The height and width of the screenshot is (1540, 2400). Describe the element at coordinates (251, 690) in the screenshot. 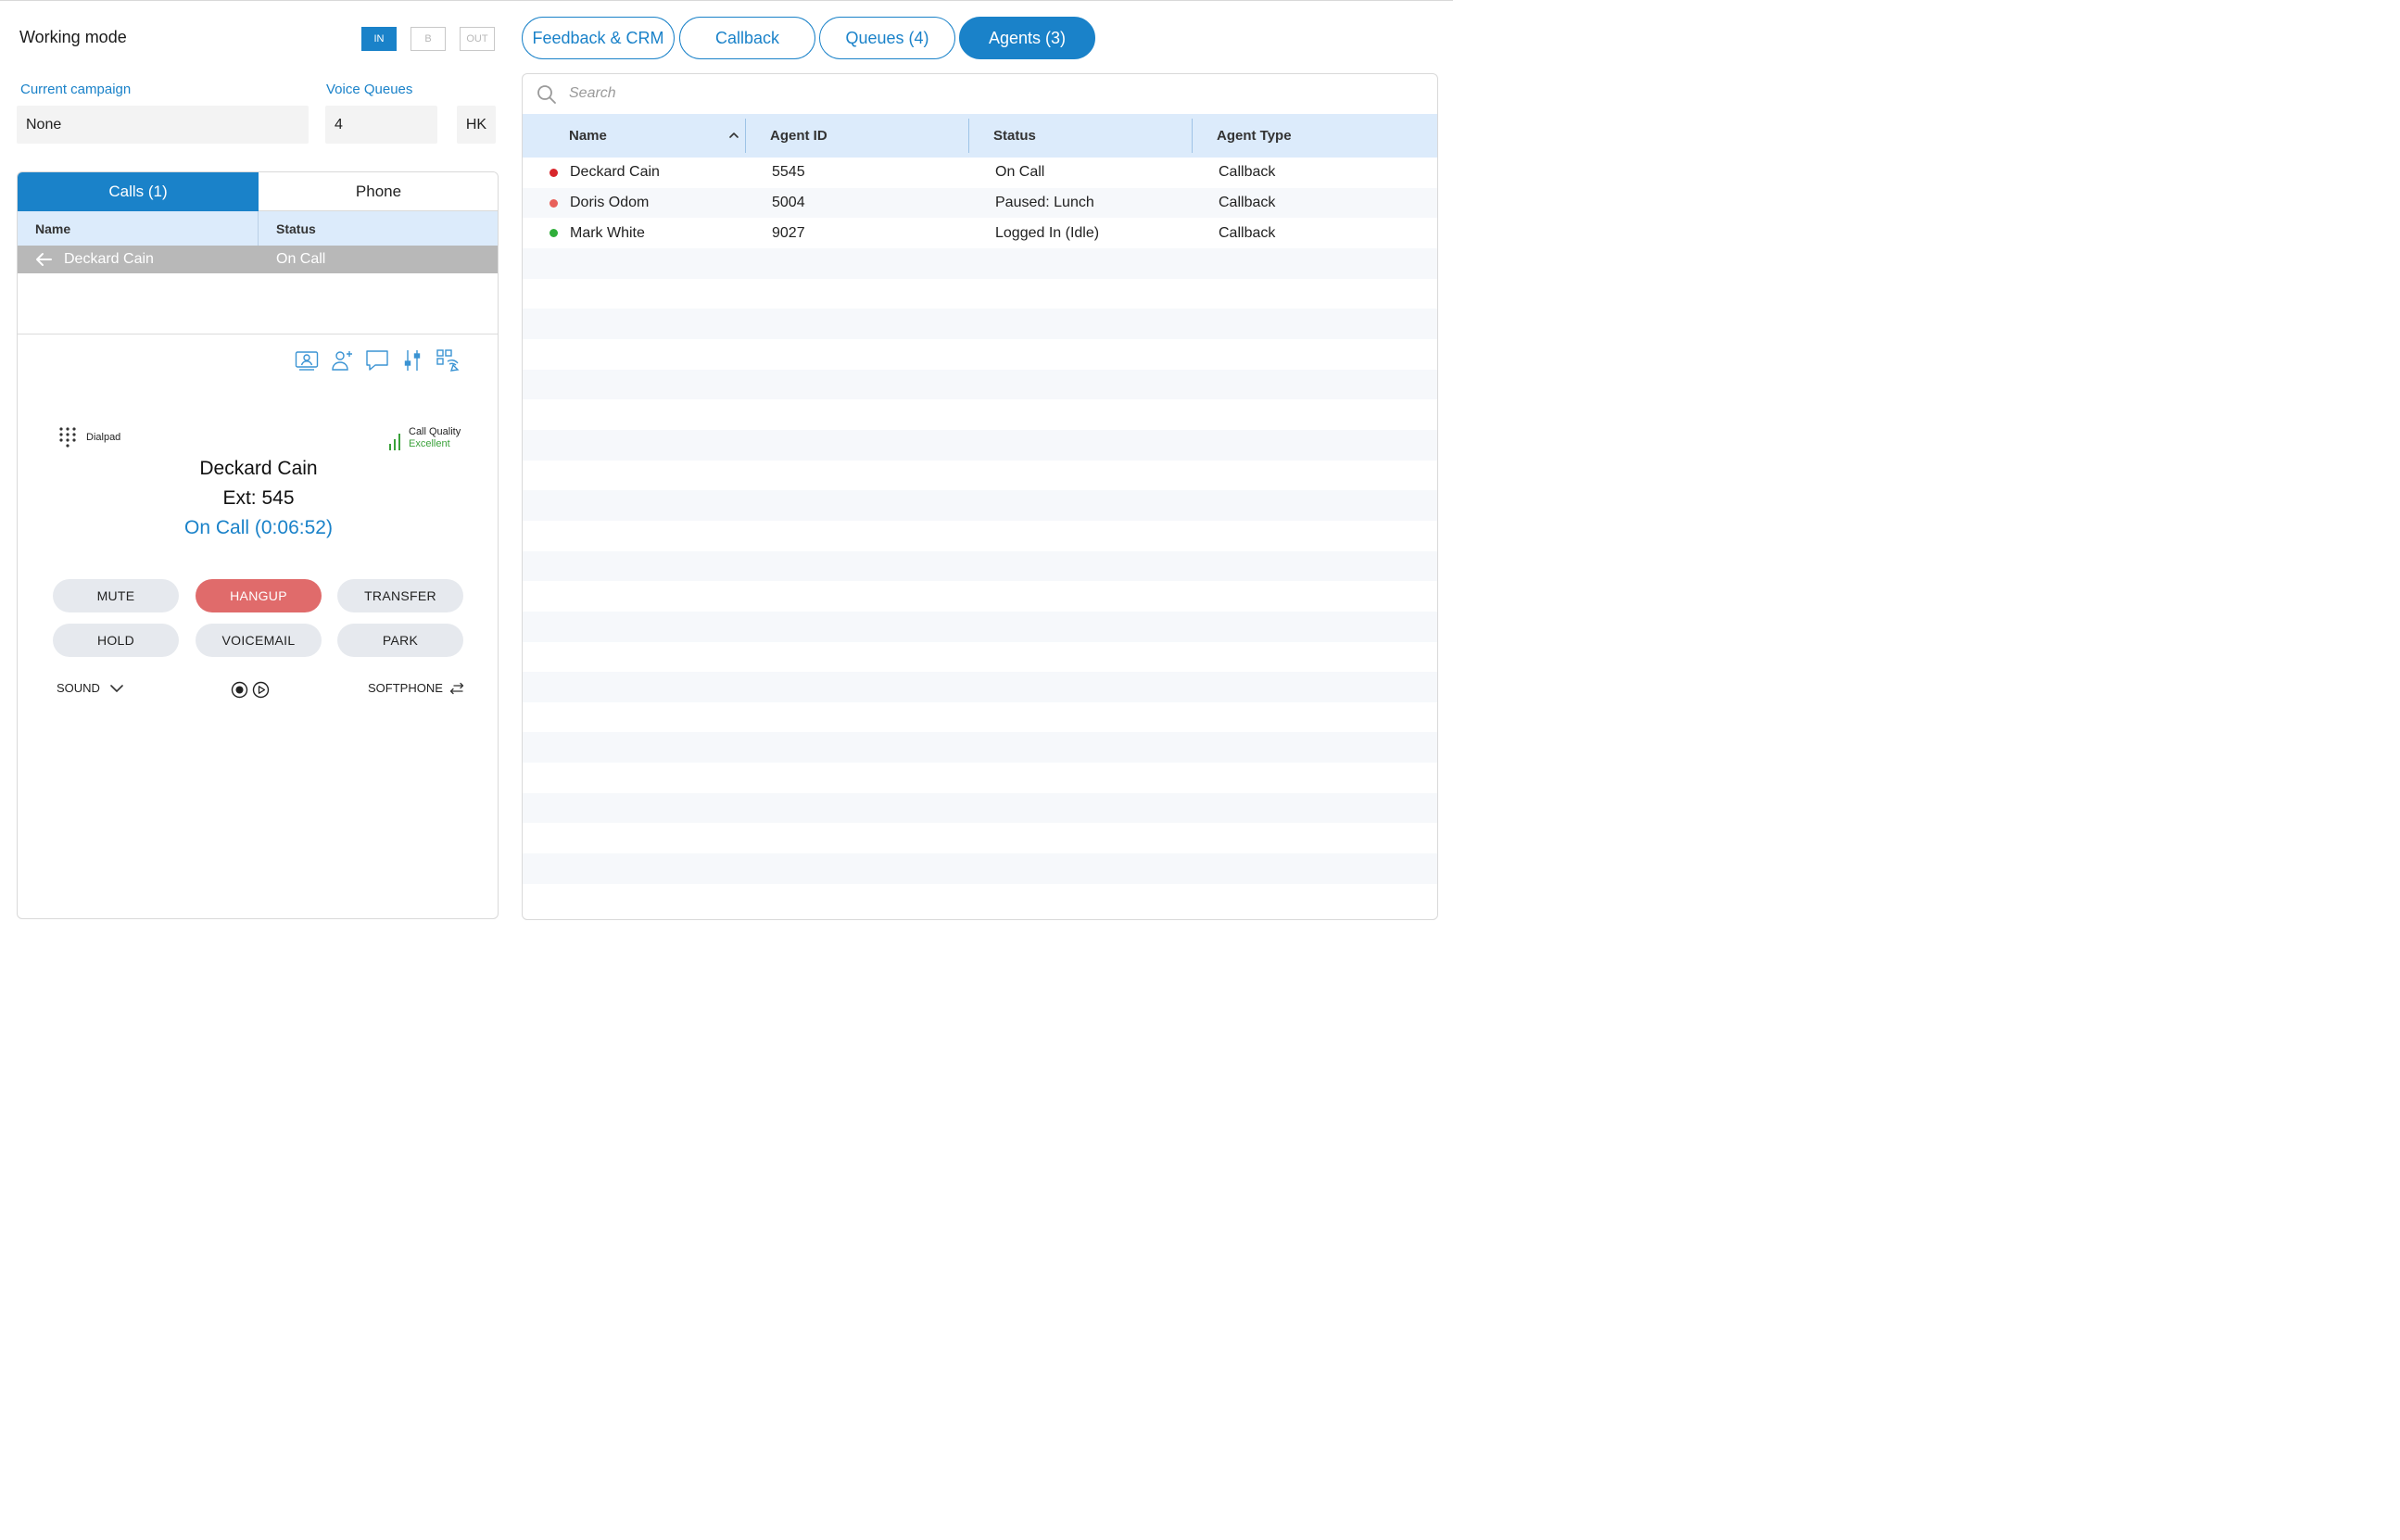

I see `recording-controls` at that location.